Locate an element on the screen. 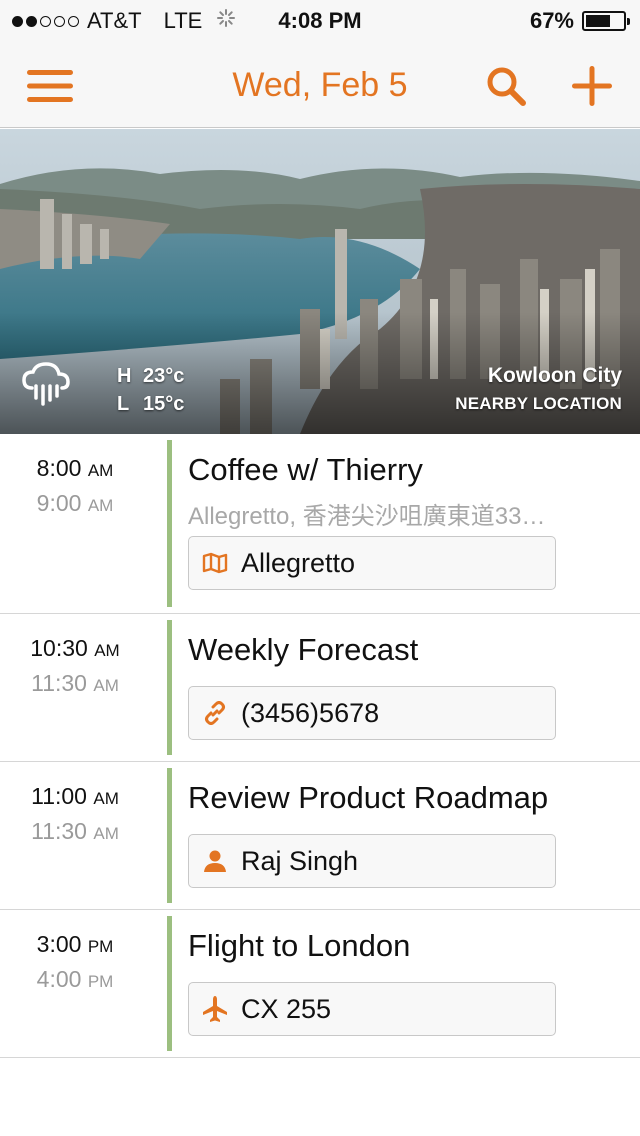 Image resolution: width=640 pixels, height=1136 pixels. chip-label: CX 255 is located at coordinates (286, 1008).